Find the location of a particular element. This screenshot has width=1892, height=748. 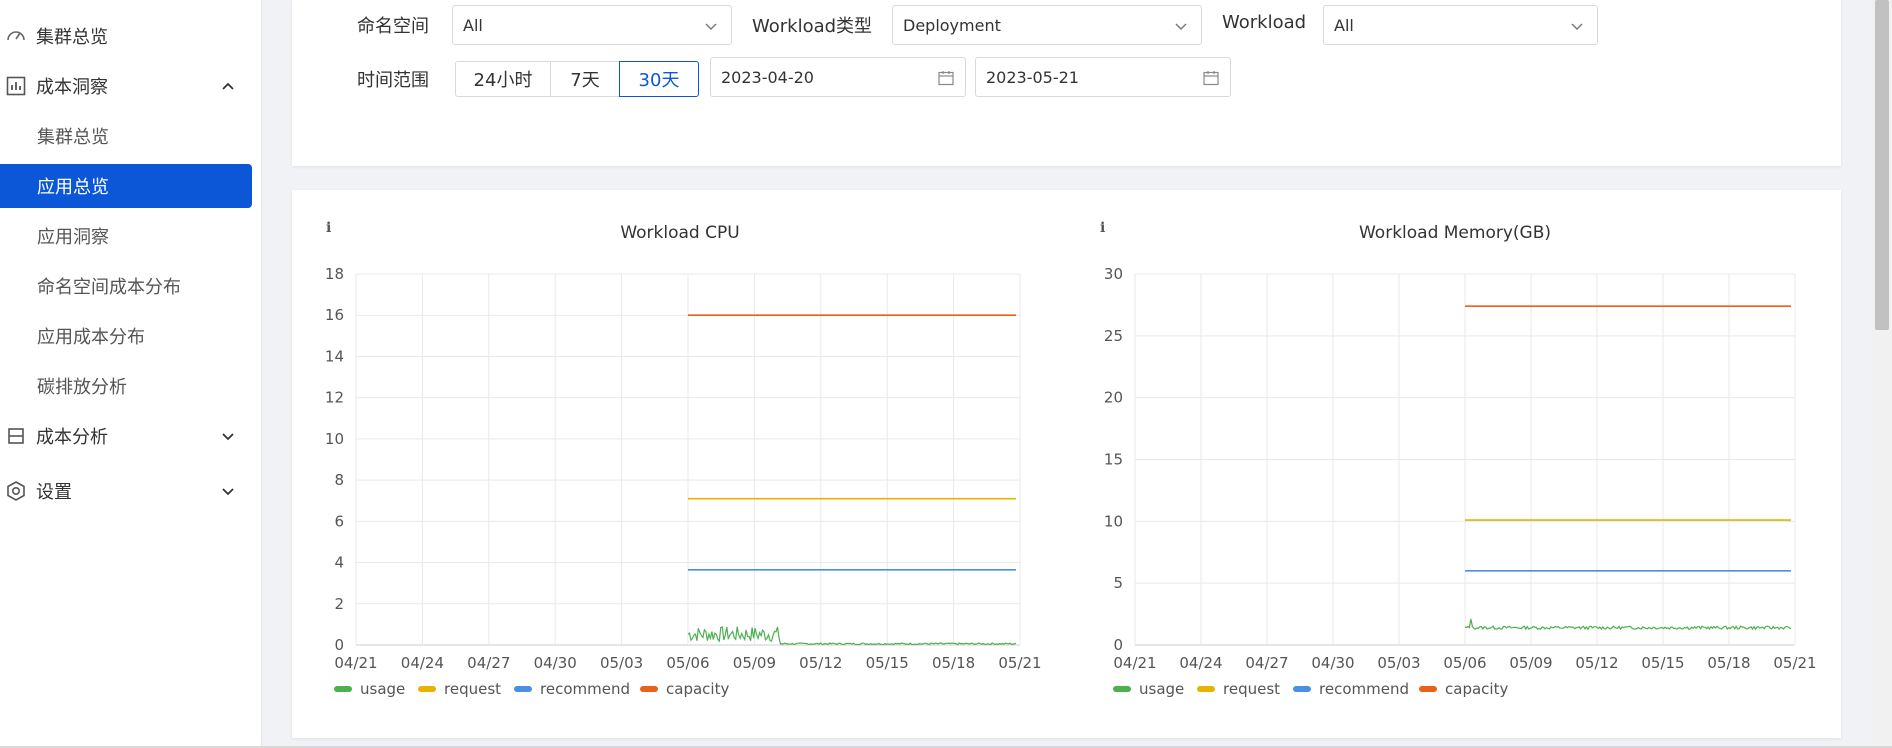

workload-label: Workload is located at coordinates (1264, 22).